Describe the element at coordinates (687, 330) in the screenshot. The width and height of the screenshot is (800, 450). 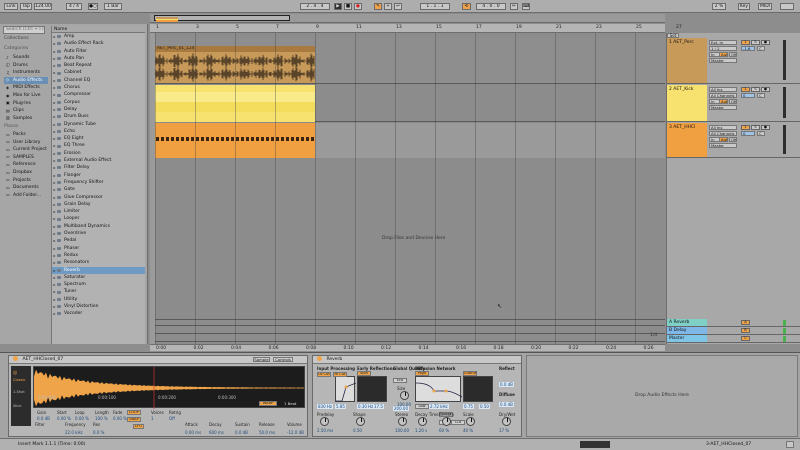
I see `return-name: B Delay` at that location.